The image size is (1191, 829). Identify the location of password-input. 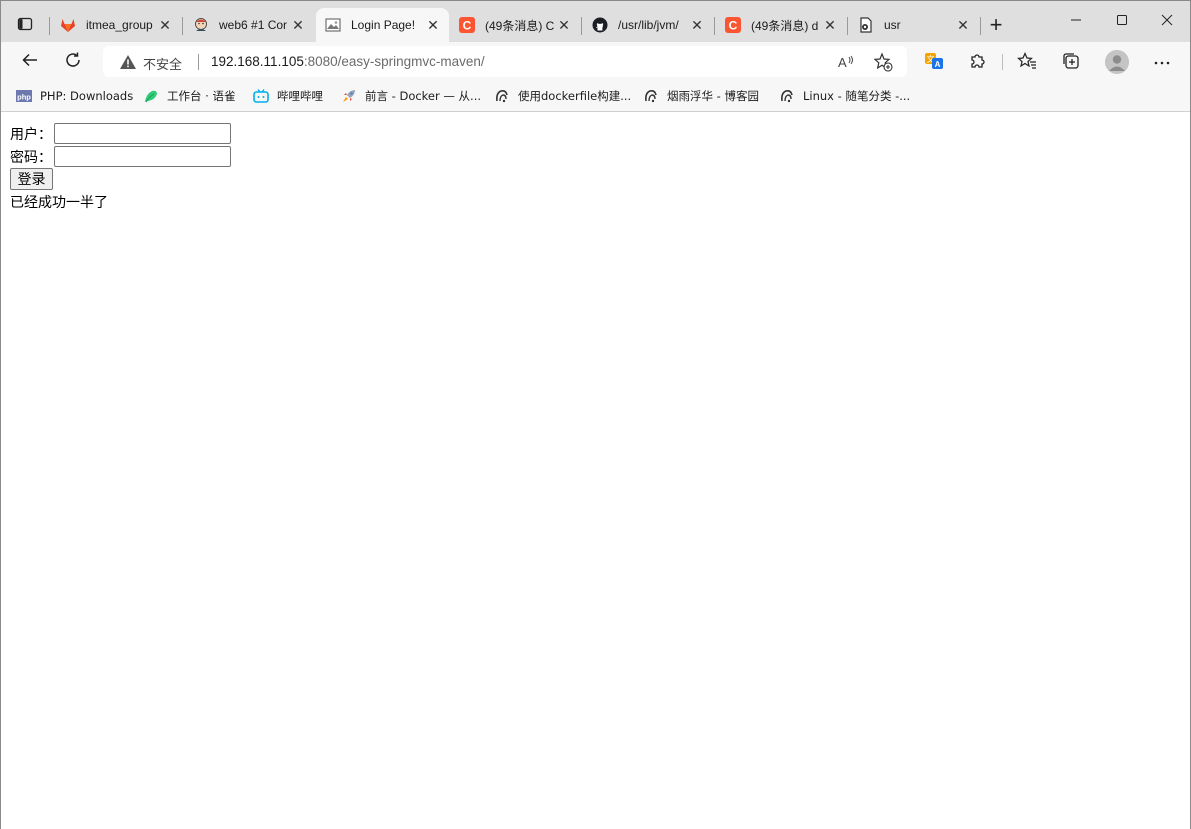
(142, 156).